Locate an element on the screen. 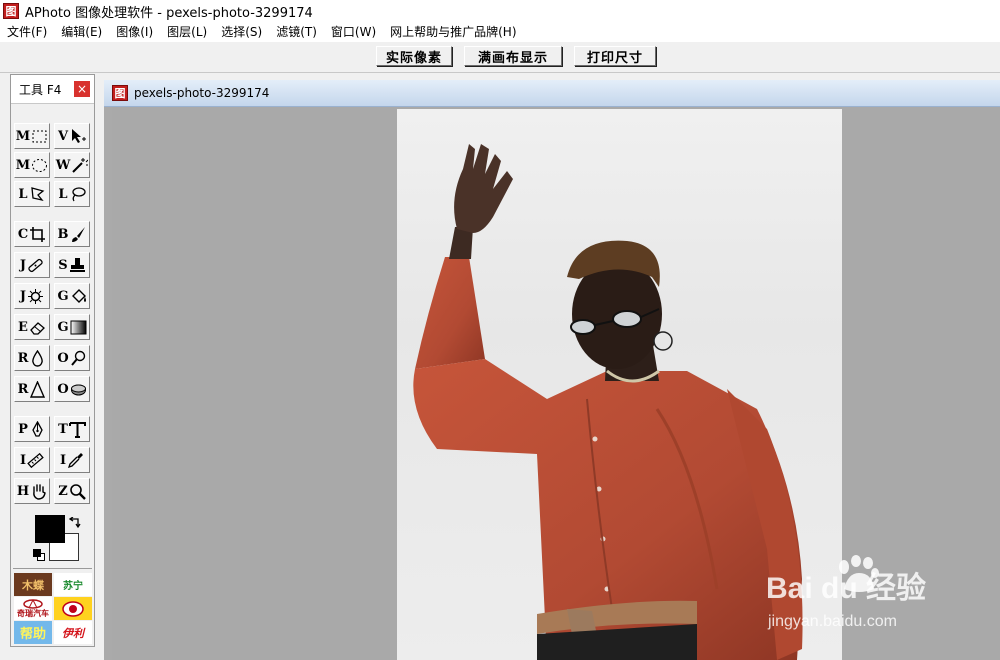  ad-yili: 伊利 is located at coordinates (73, 632).